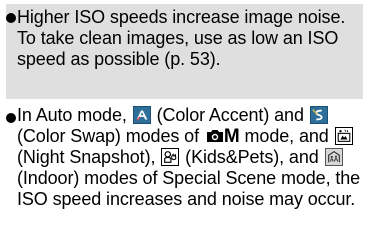 Image resolution: width=369 pixels, height=245 pixels. I want to click on color-swap-icon, so click(318, 115).